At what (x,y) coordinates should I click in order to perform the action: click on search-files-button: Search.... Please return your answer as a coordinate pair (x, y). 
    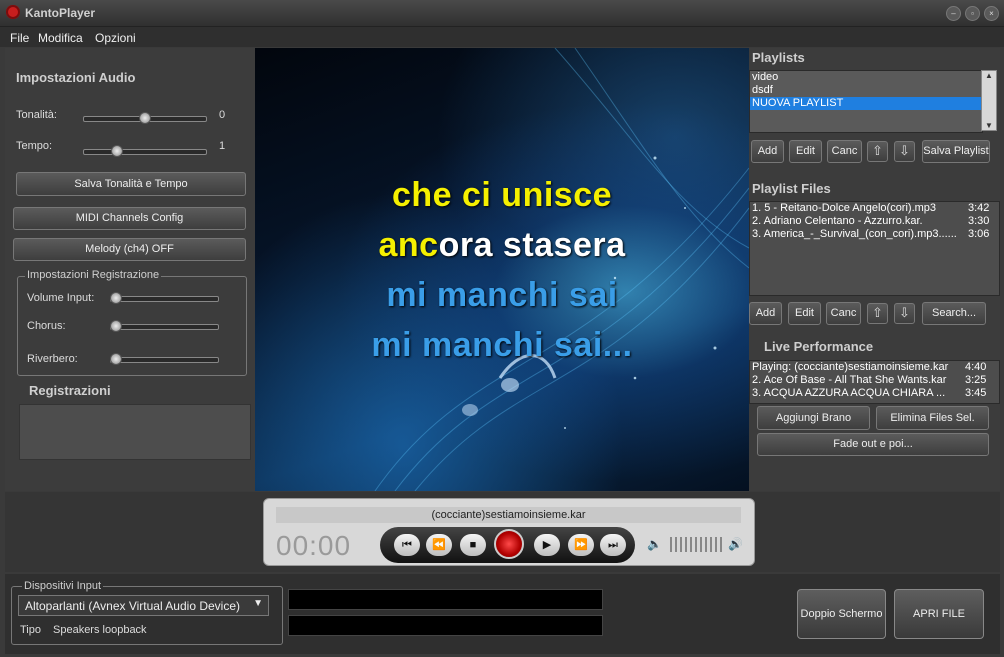
    Looking at the image, I should click on (954, 313).